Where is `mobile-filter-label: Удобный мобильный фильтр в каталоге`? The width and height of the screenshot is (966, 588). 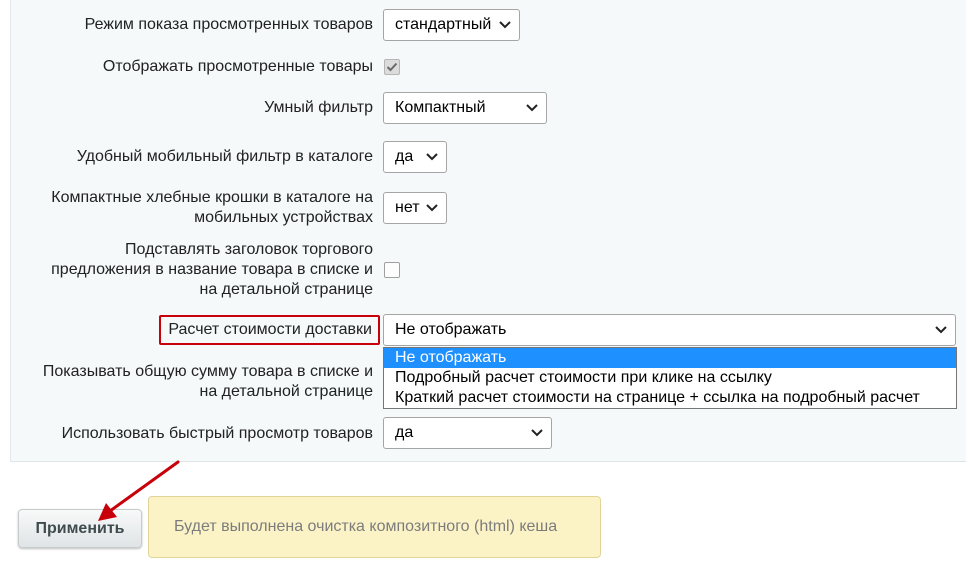 mobile-filter-label: Удобный мобильный фильтр в каталоге is located at coordinates (224, 156).